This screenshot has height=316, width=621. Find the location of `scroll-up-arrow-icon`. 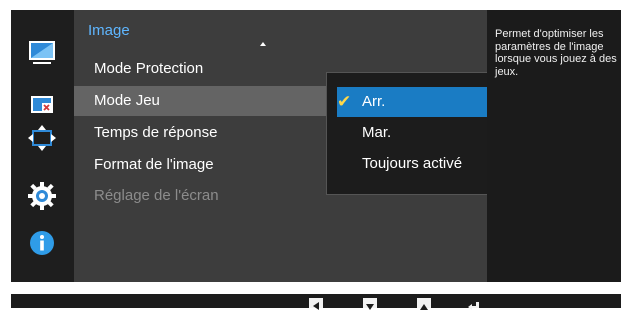

scroll-up-arrow-icon is located at coordinates (263, 44).